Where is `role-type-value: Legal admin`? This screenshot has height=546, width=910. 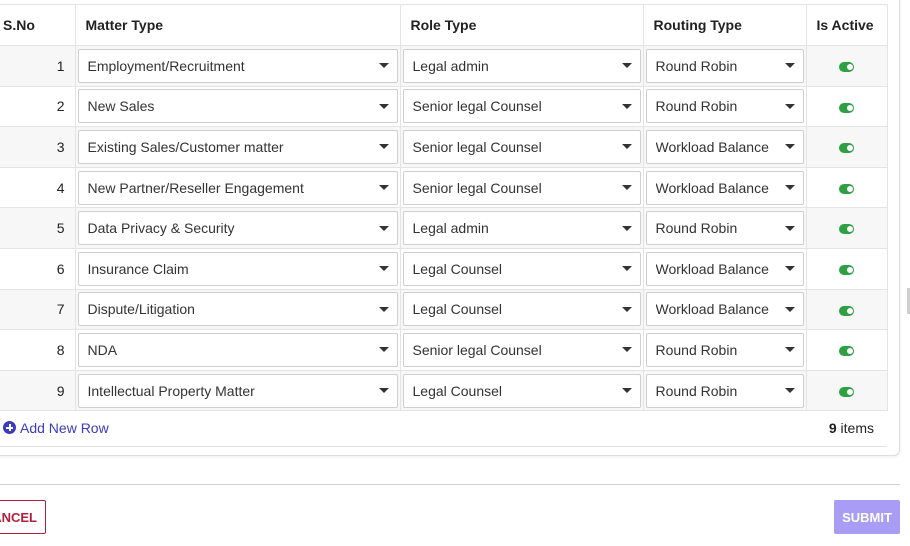
role-type-value: Legal admin is located at coordinates (450, 65).